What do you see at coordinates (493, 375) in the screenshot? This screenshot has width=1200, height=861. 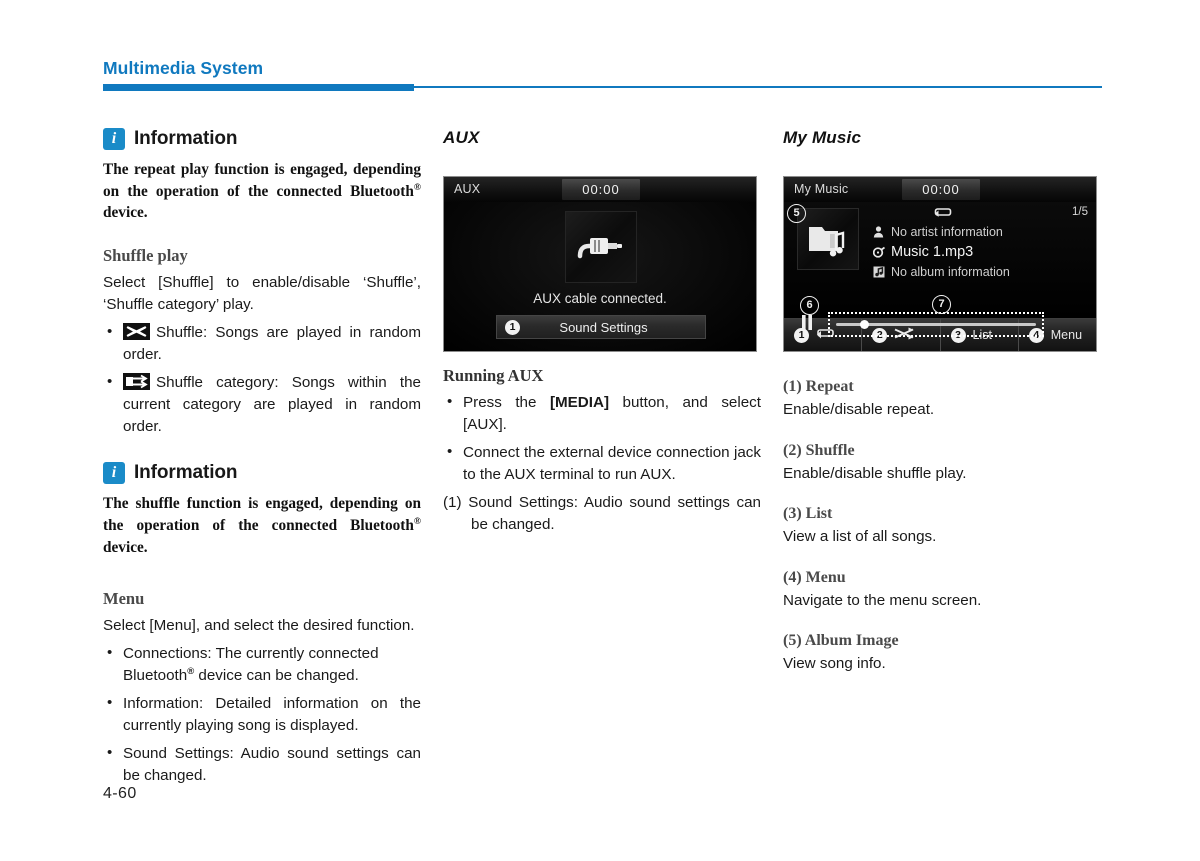 I see `running-aux-heading: Running AUX` at bounding box center [493, 375].